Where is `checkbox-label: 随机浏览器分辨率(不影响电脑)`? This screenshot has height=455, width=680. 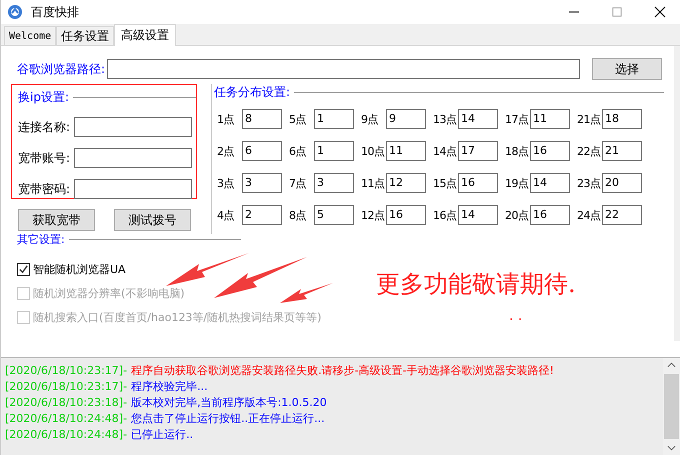 checkbox-label: 随机浏览器分辨率(不影响电脑) is located at coordinates (109, 293).